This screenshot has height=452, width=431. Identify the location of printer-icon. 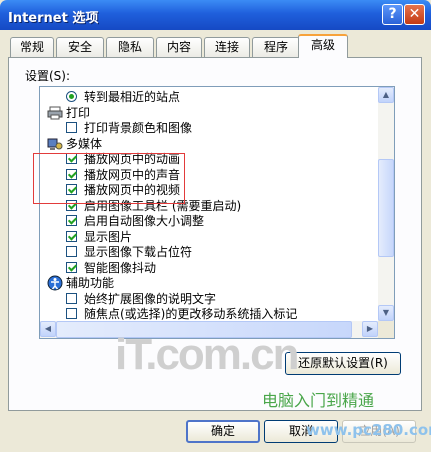
(55, 112).